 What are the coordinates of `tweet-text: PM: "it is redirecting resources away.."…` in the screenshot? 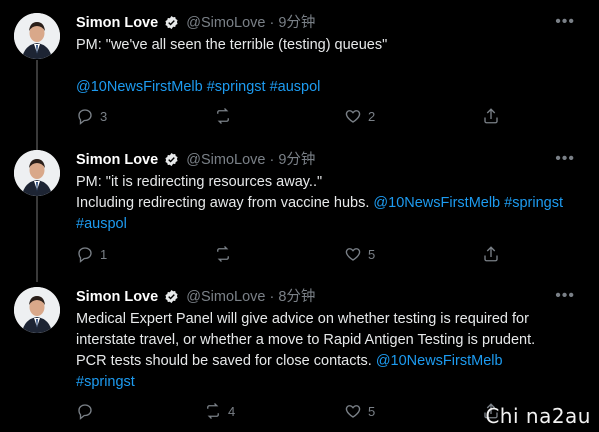 It's located at (329, 203).